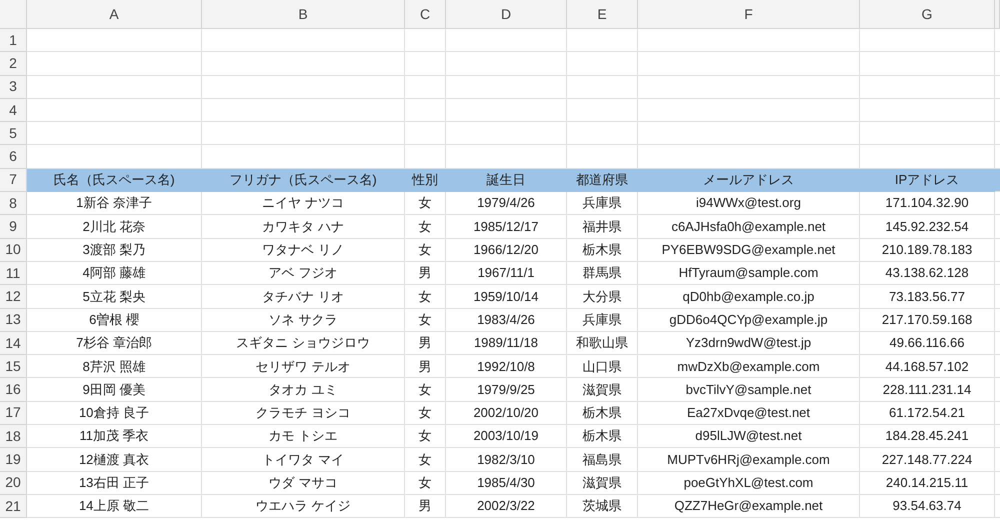 The width and height of the screenshot is (1000, 522). What do you see at coordinates (506, 180) in the screenshot?
I see `header-cell: 誕生日` at bounding box center [506, 180].